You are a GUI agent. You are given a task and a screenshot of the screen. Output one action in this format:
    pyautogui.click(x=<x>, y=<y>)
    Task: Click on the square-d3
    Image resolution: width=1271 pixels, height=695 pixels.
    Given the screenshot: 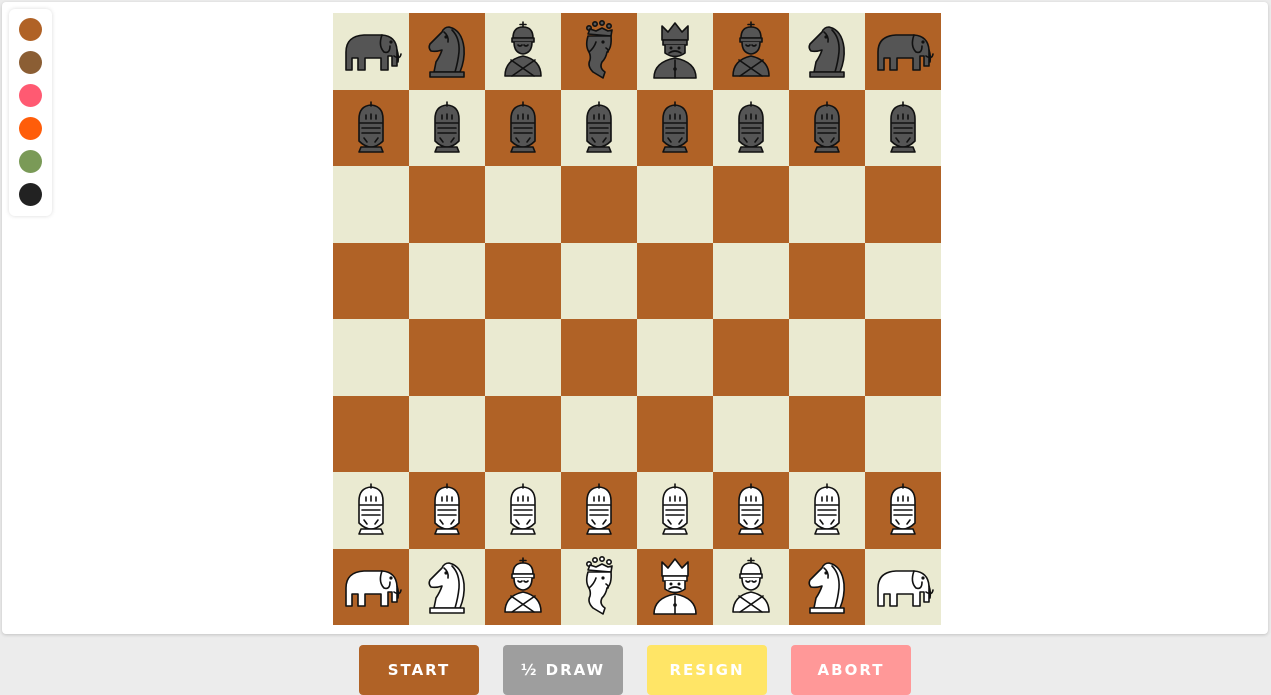 What is the action you would take?
    pyautogui.click(x=599, y=433)
    